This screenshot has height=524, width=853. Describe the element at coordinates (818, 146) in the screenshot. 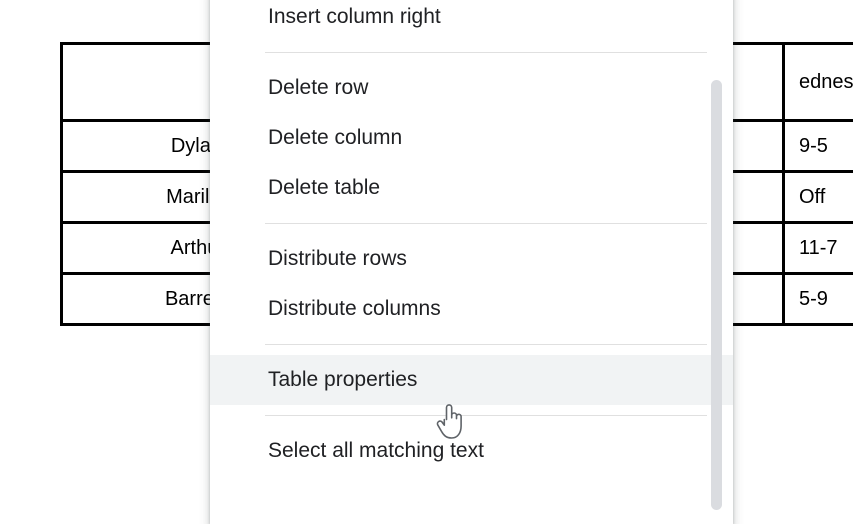

I see `table-cell-wednesday-dylan: 9-5` at that location.